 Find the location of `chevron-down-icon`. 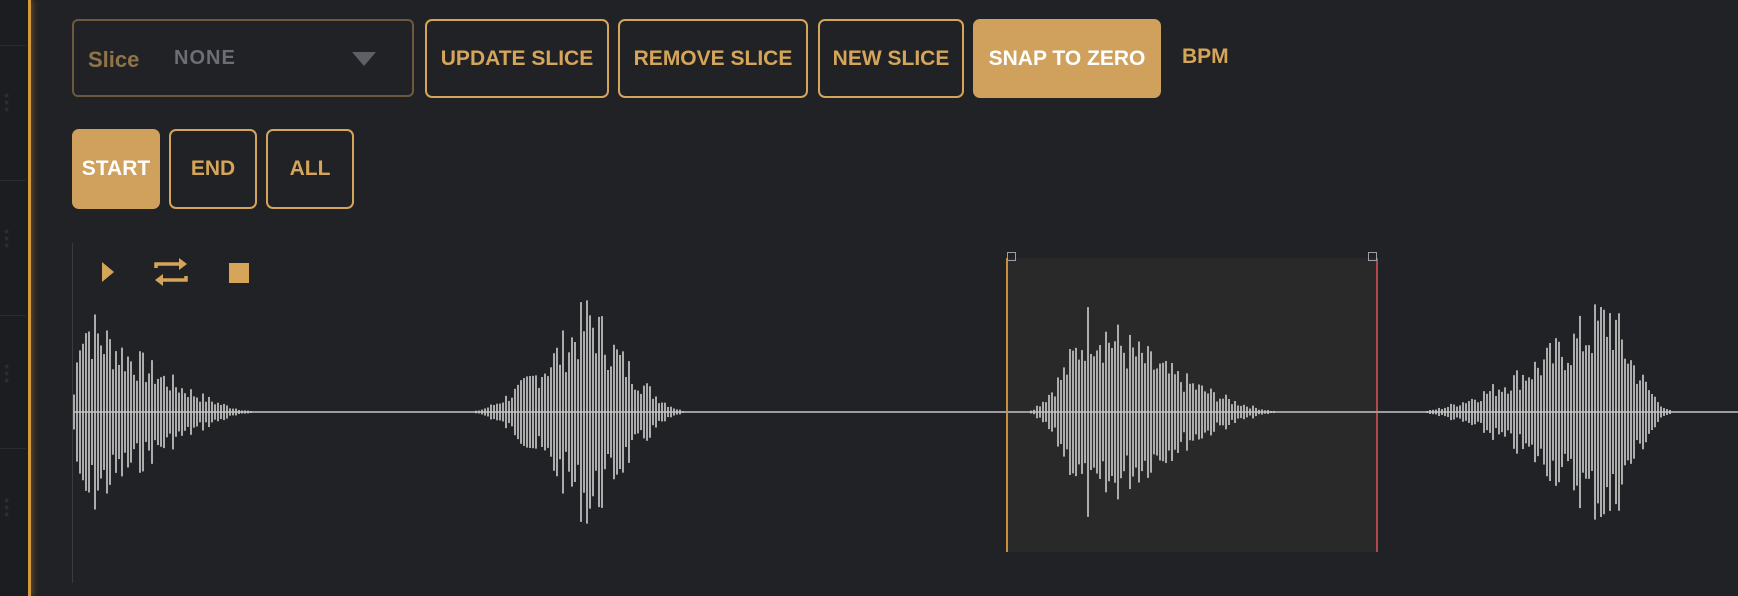

chevron-down-icon is located at coordinates (364, 59).